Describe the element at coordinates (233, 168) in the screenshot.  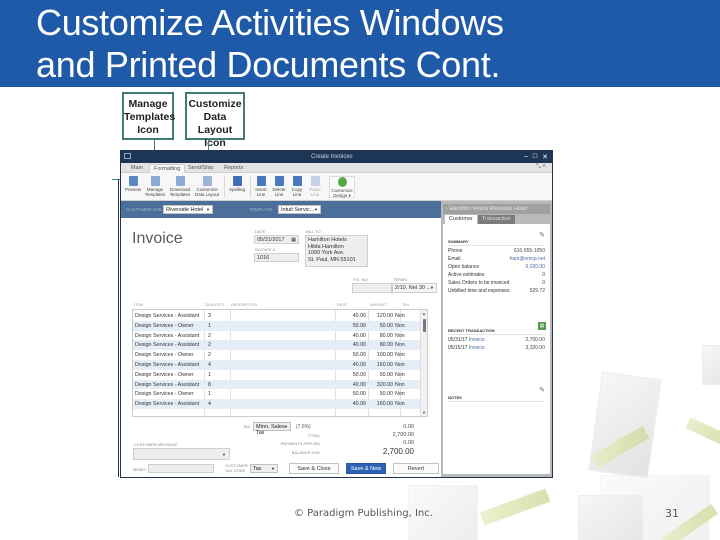
I see `tab-reports: Reports` at that location.